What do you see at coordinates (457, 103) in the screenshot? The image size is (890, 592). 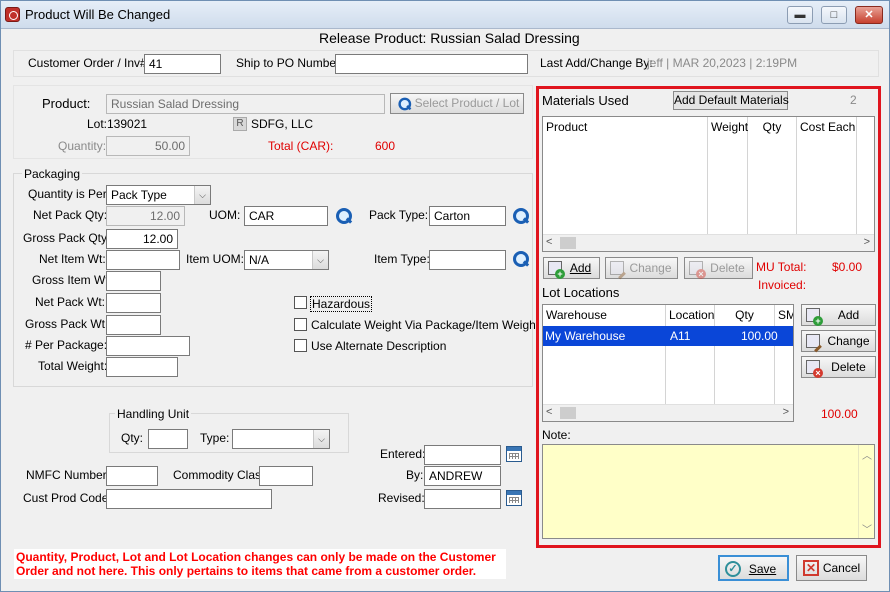 I see `select-product-lot-button: Select Product / Lot` at bounding box center [457, 103].